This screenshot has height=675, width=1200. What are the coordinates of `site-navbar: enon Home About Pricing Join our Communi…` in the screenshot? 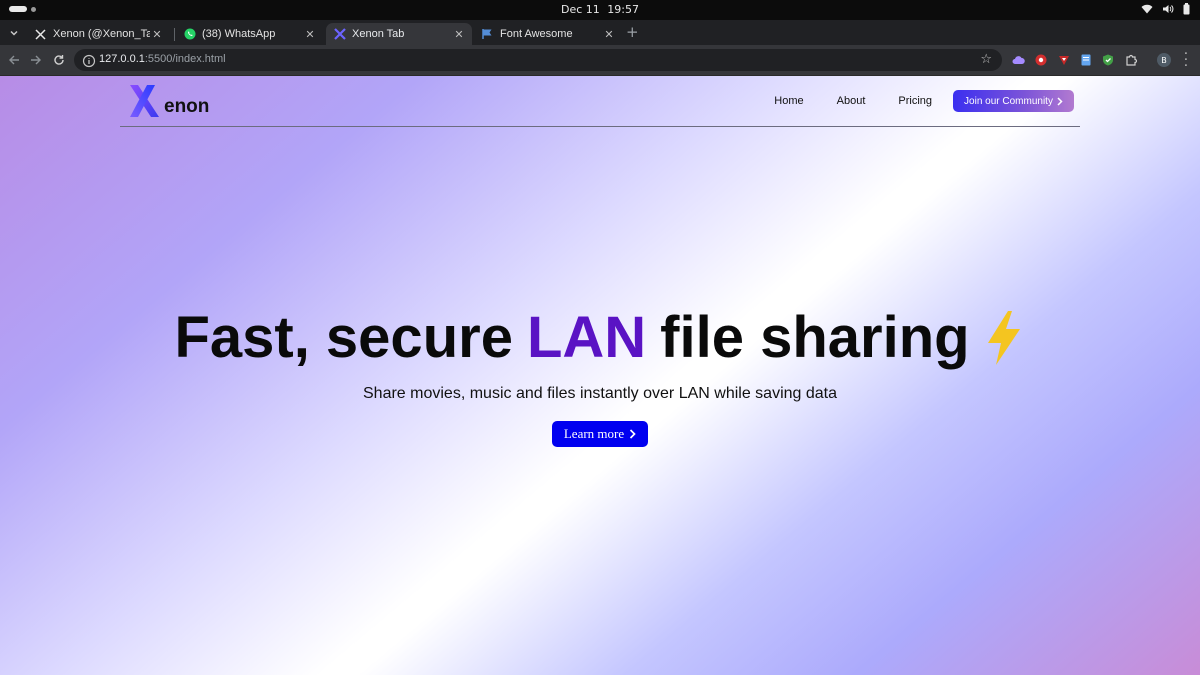 It's located at (600, 101).